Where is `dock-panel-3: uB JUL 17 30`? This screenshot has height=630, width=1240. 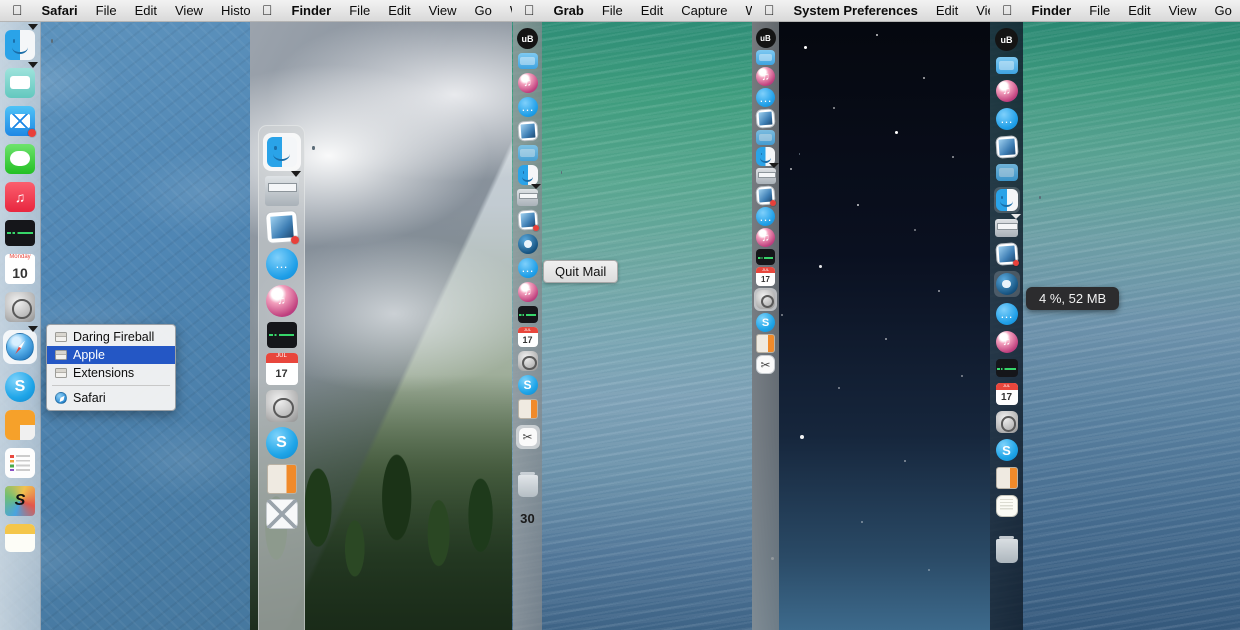 dock-panel-3: uB JUL 17 30 is located at coordinates (527, 326).